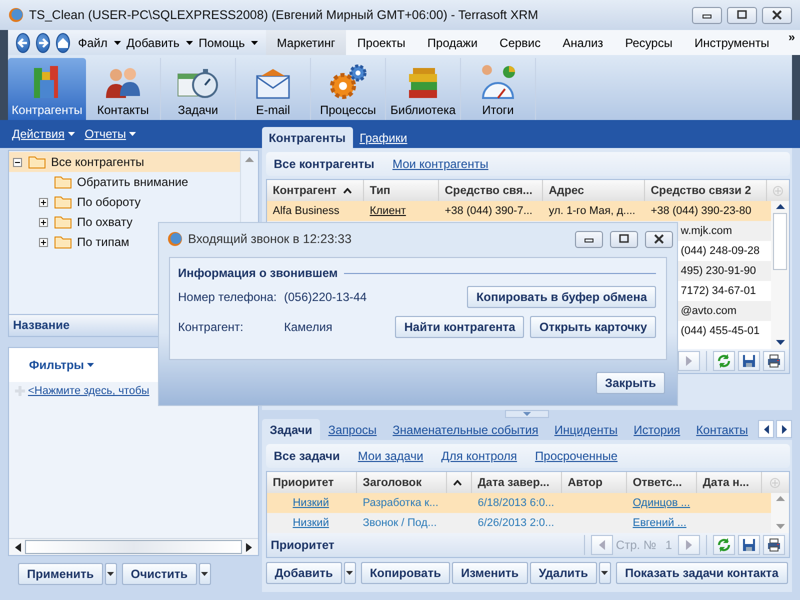 Image resolution: width=800 pixels, height=600 pixels. I want to click on section-tab: Ресурсы, so click(649, 42).